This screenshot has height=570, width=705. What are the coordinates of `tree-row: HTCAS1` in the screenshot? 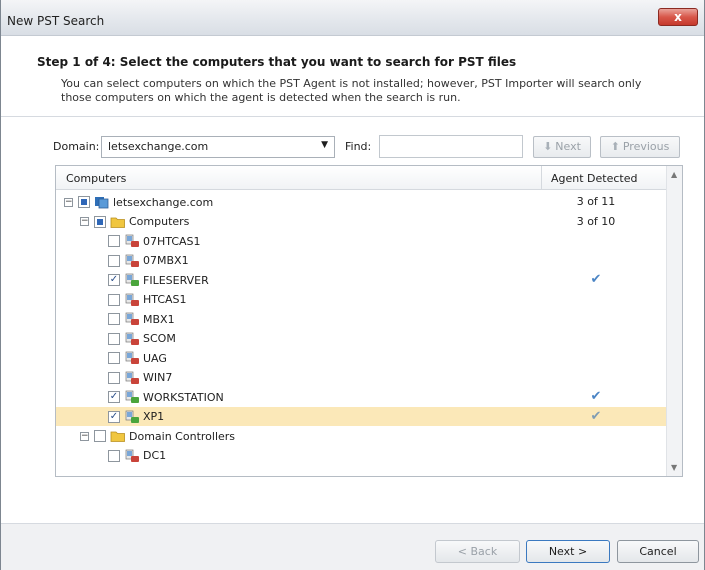 It's located at (361, 300).